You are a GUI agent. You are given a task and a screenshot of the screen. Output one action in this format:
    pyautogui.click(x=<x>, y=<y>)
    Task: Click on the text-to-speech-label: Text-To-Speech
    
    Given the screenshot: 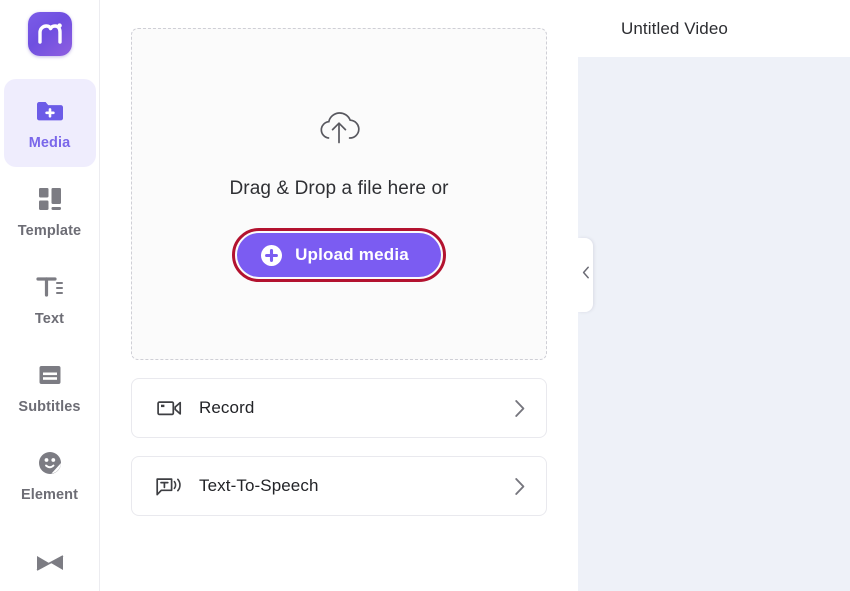 What is the action you would take?
    pyautogui.click(x=259, y=485)
    